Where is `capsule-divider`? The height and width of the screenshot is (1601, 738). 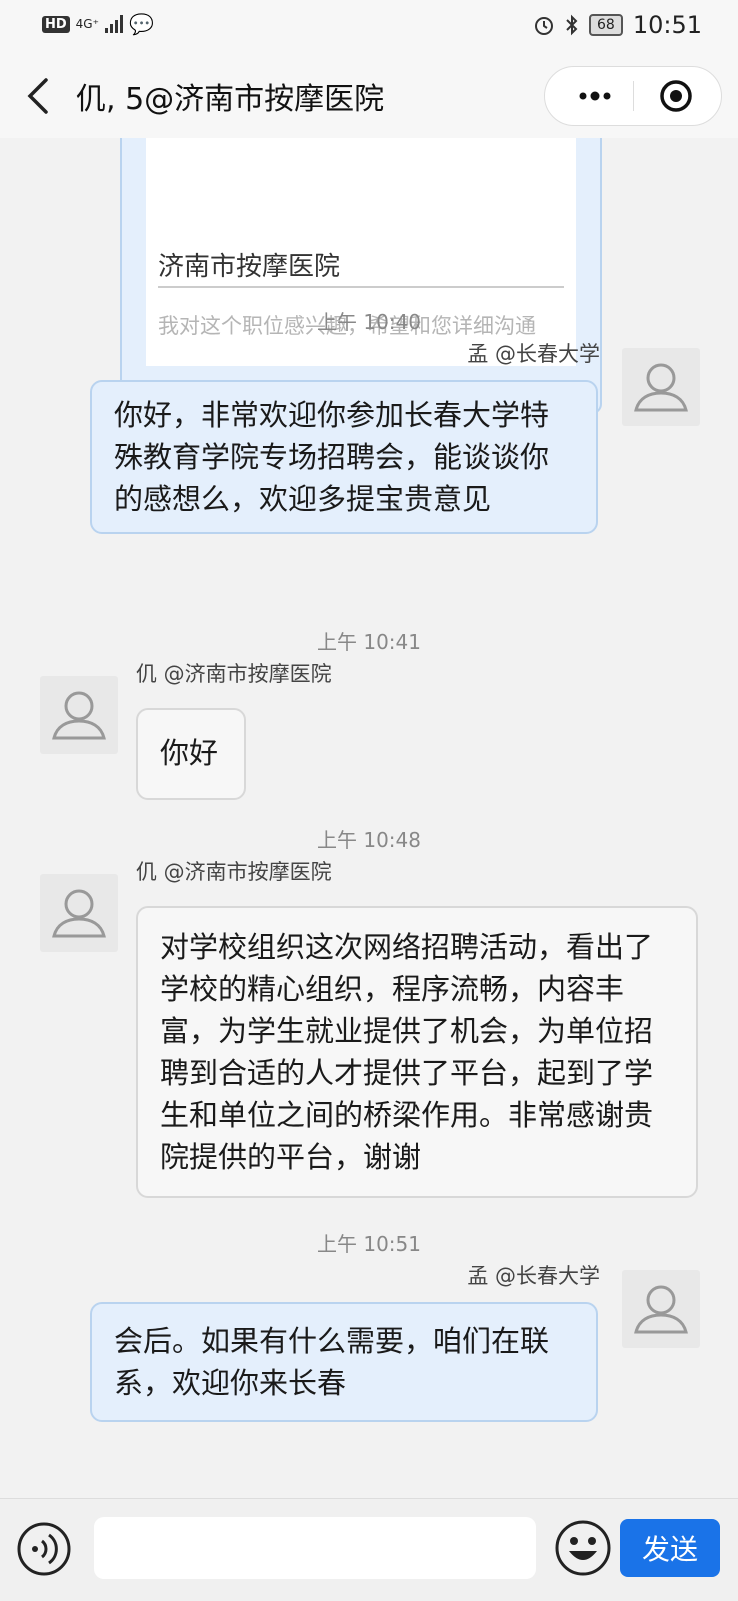
capsule-divider is located at coordinates (633, 96).